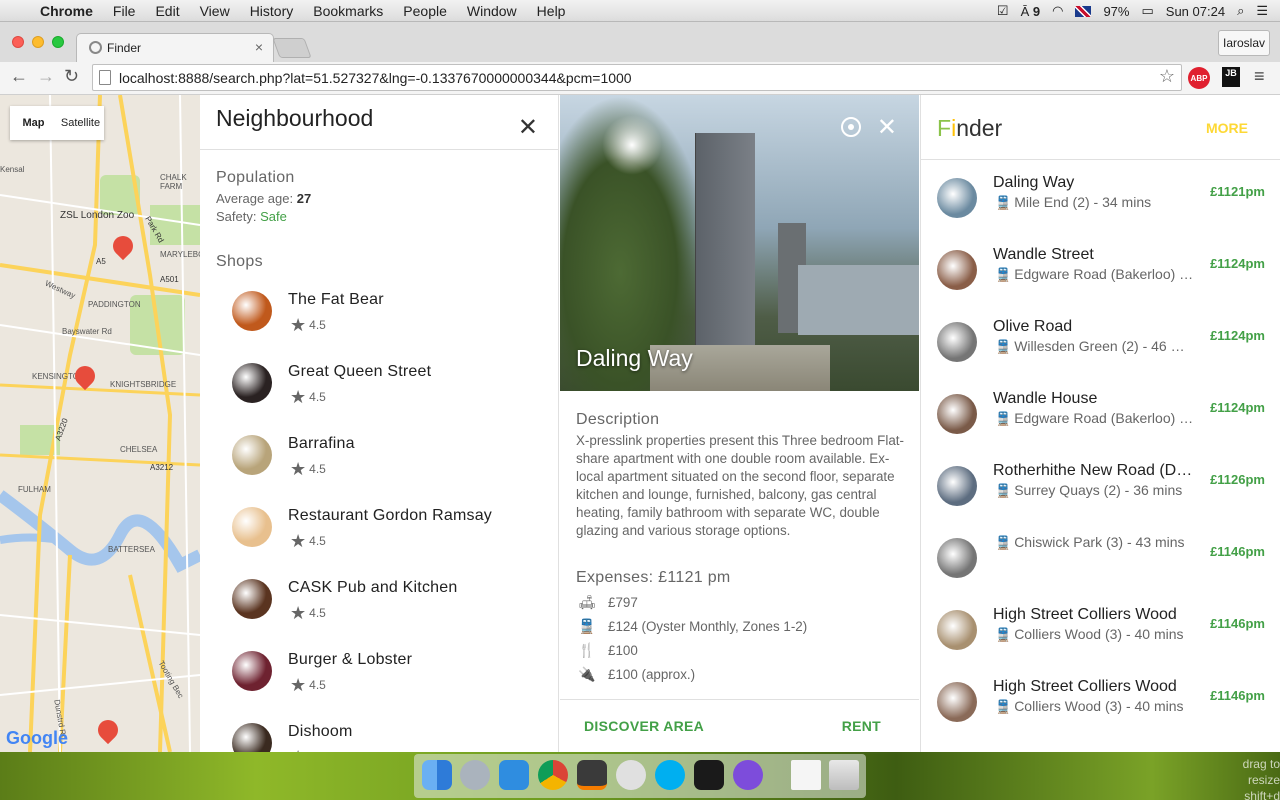 This screenshot has width=1280, height=804. What do you see at coordinates (255, 177) in the screenshot?
I see `population-header: Population` at bounding box center [255, 177].